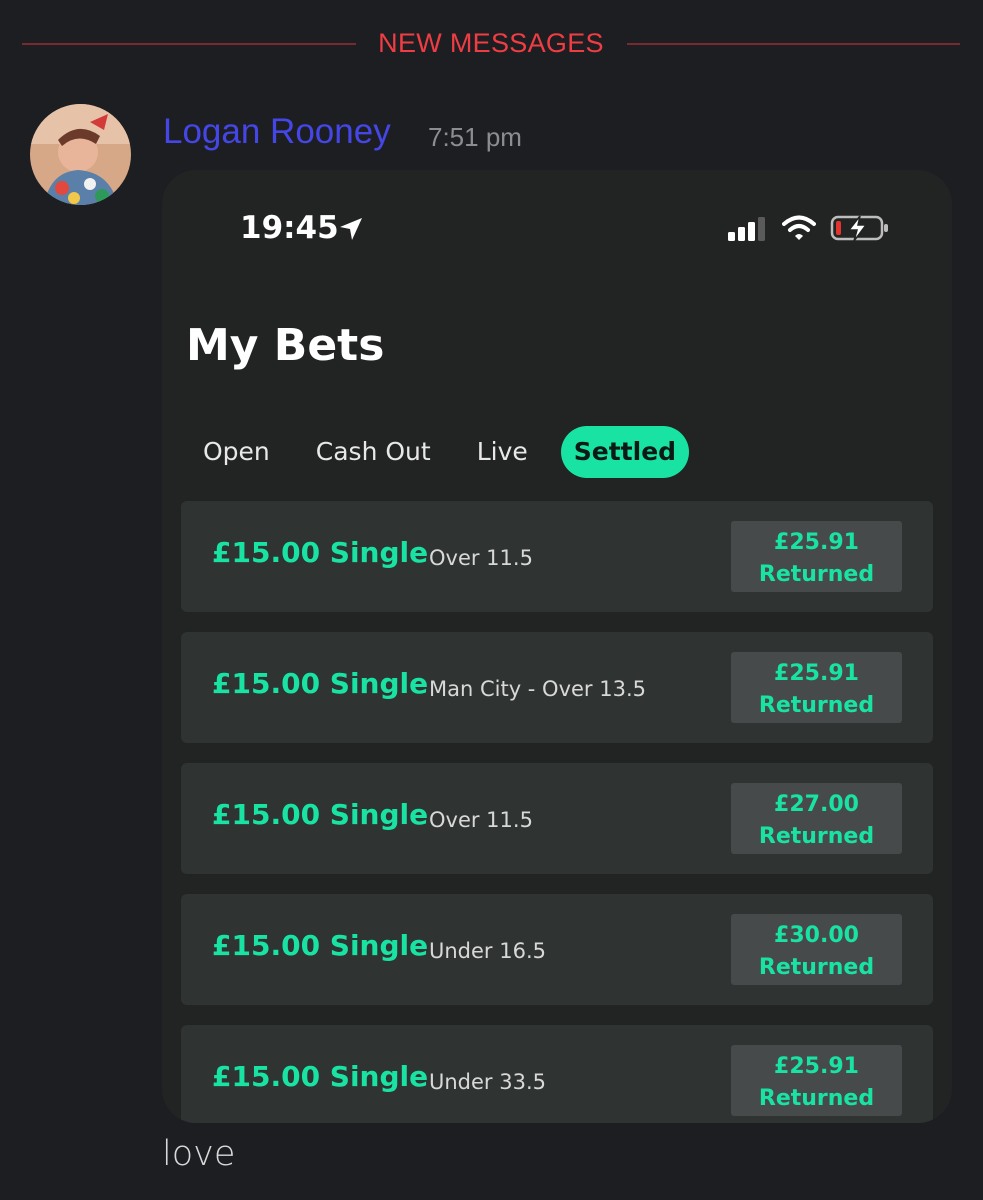 The height and width of the screenshot is (1200, 983). I want to click on message-timestamp: 7:51 pm, so click(475, 137).